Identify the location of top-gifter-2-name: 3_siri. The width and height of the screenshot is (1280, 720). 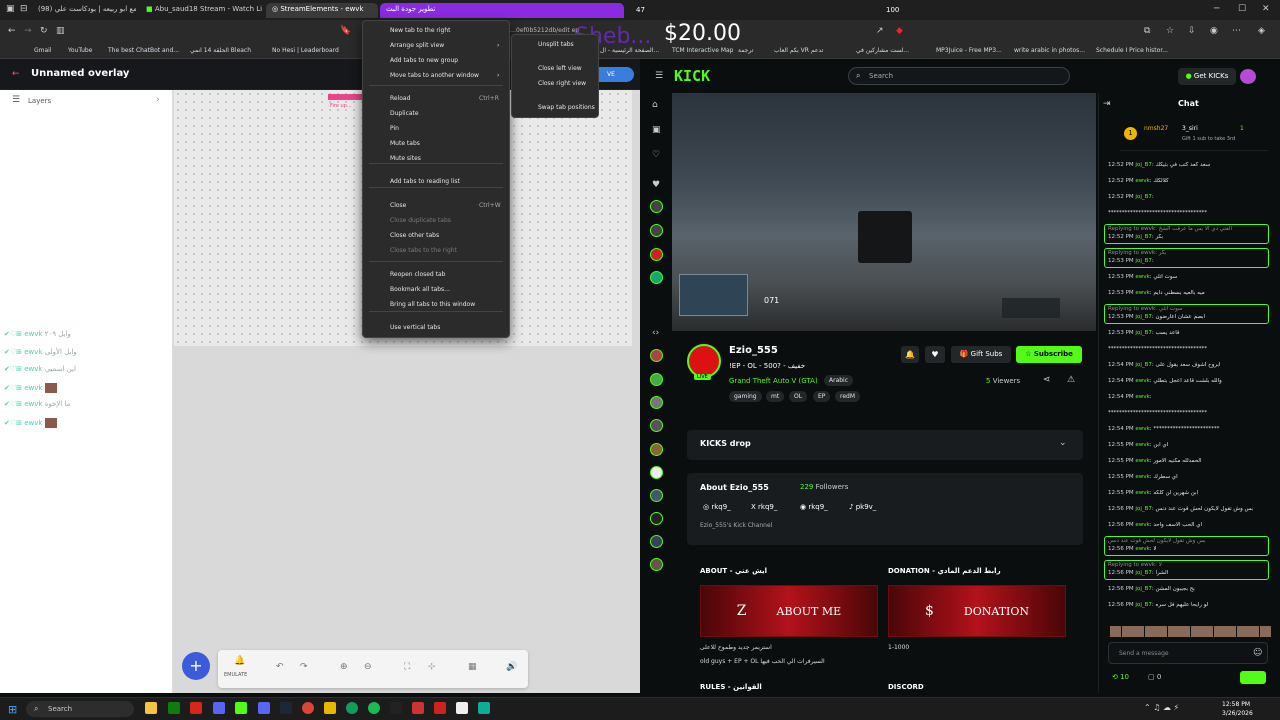
(1190, 128).